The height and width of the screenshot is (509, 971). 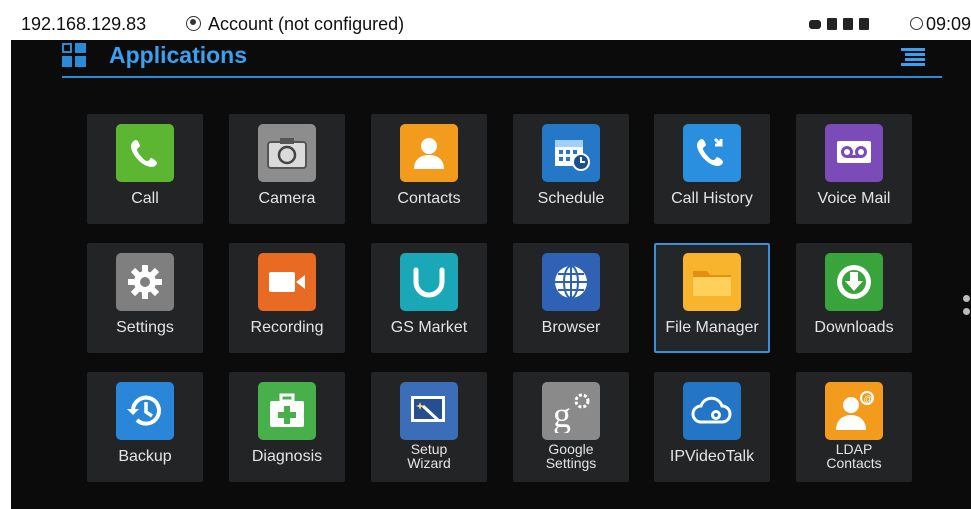 What do you see at coordinates (712, 282) in the screenshot?
I see `folder-icon` at bounding box center [712, 282].